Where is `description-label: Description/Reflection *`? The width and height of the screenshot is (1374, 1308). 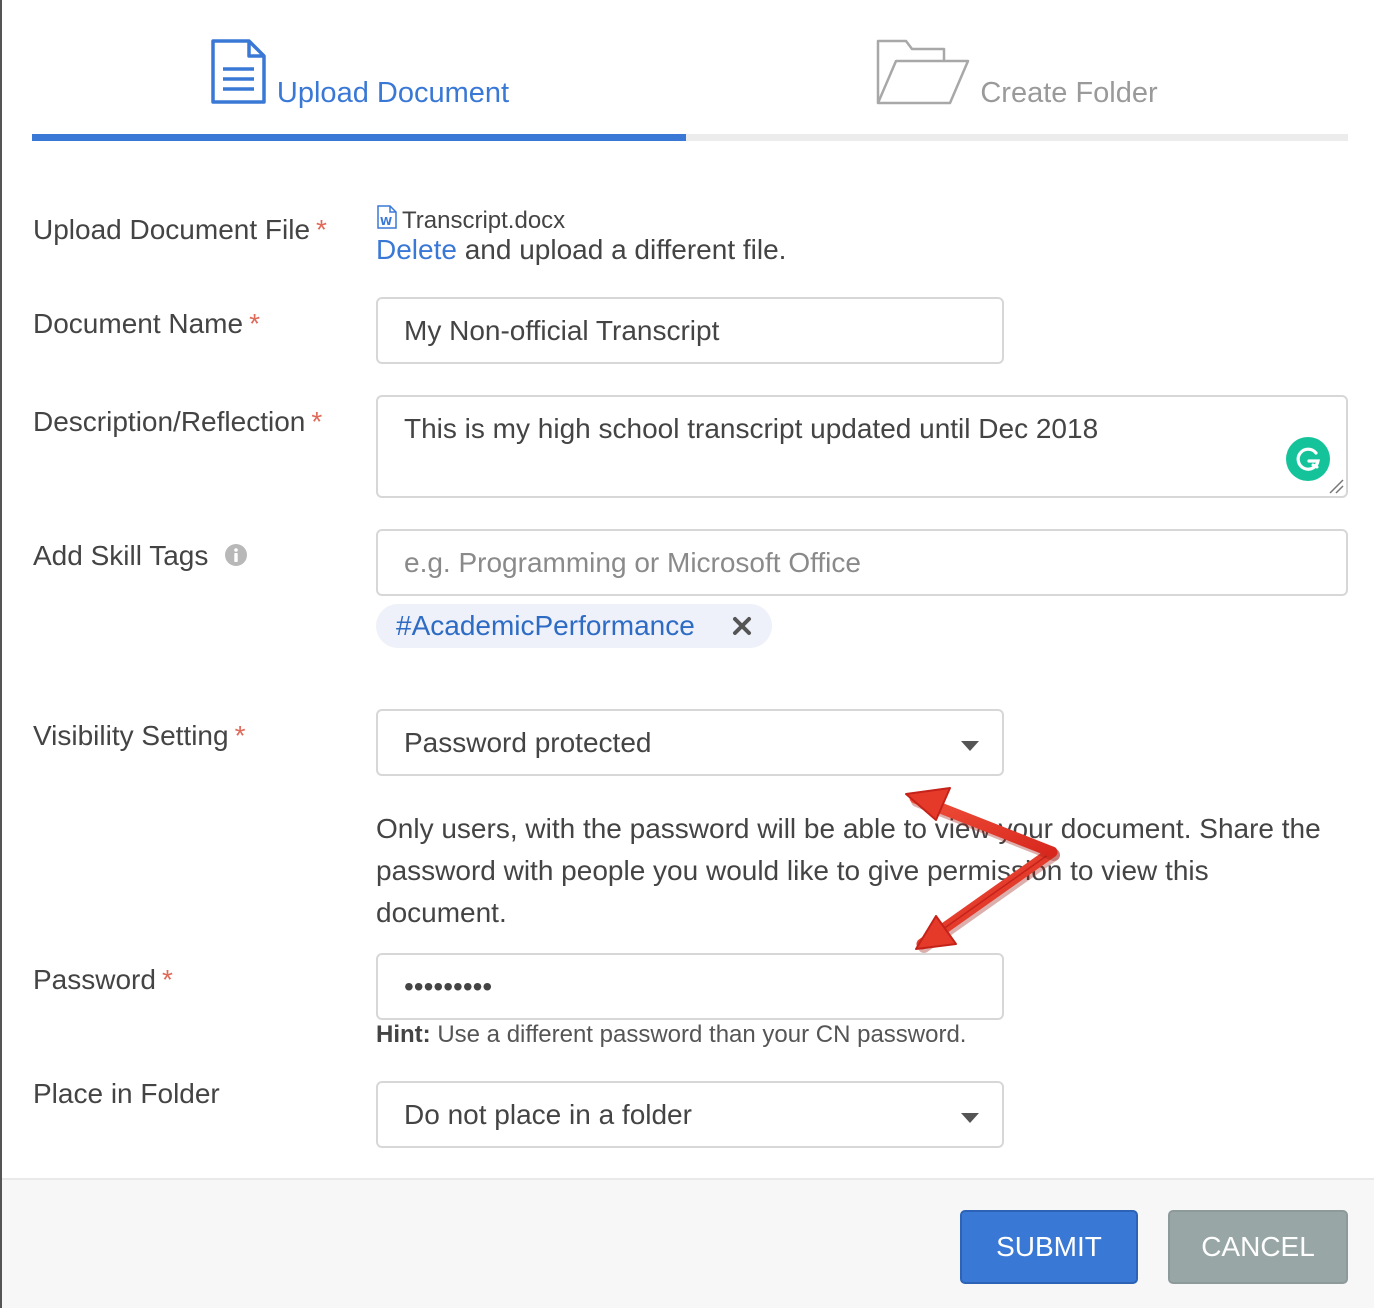 description-label: Description/Reflection * is located at coordinates (177, 422).